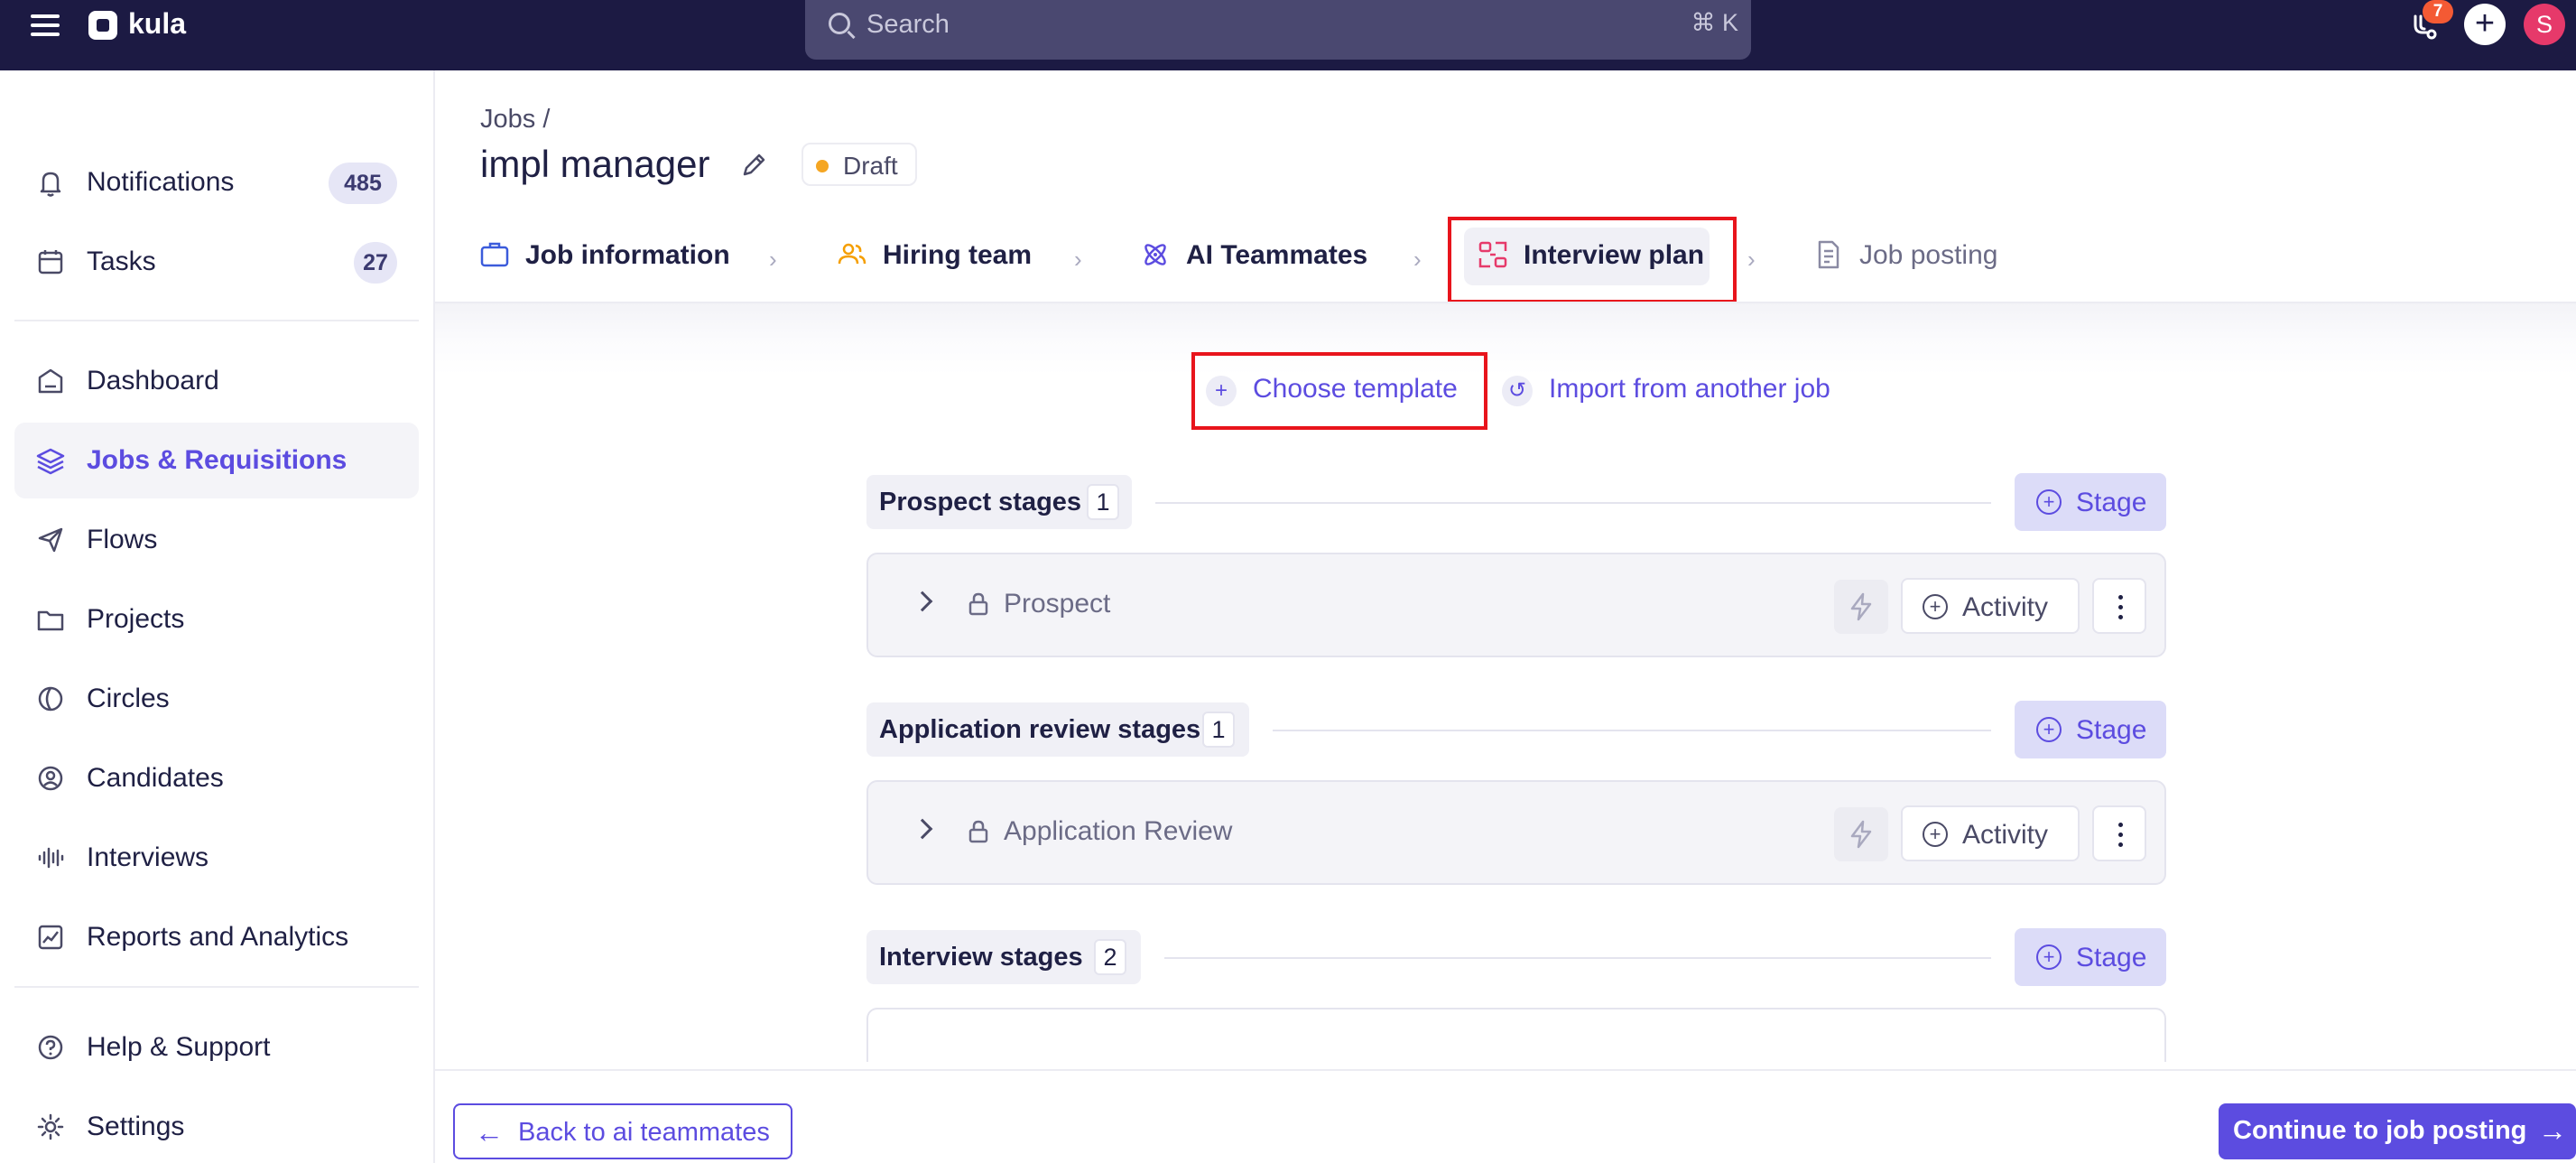 This screenshot has width=2576, height=1163. Describe the element at coordinates (161, 182) in the screenshot. I see `sidebar-item-label: Notifications` at that location.